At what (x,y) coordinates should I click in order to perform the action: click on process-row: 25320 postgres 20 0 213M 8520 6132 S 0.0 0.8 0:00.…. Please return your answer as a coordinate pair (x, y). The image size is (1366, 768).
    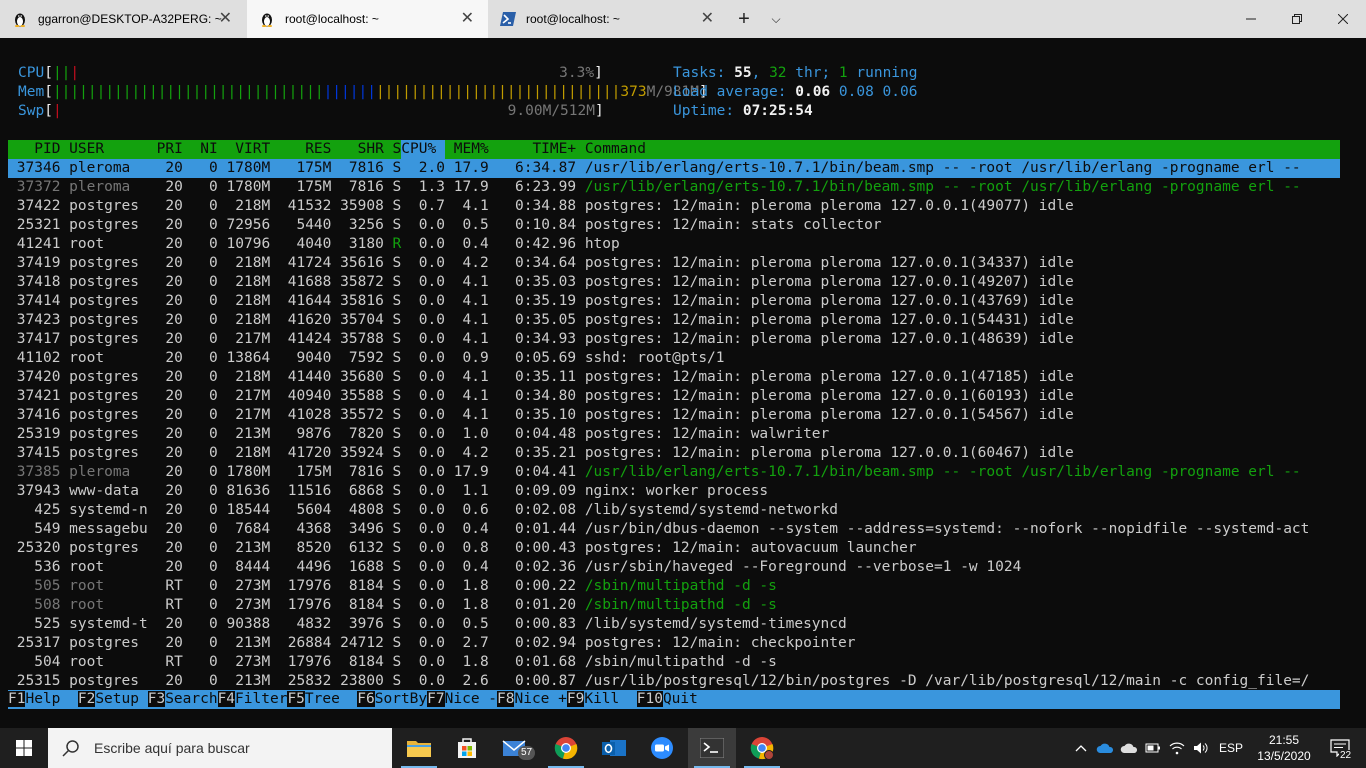
    Looking at the image, I should click on (674, 548).